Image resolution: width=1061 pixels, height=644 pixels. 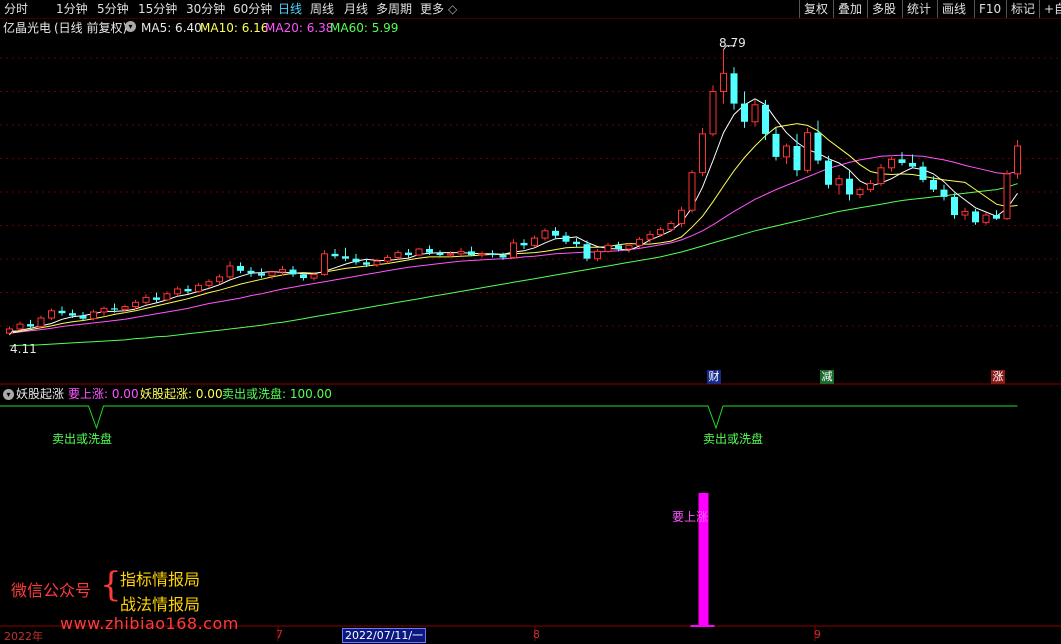 What do you see at coordinates (998, 377) in the screenshot?
I see `event-marker-rise: 涨` at bounding box center [998, 377].